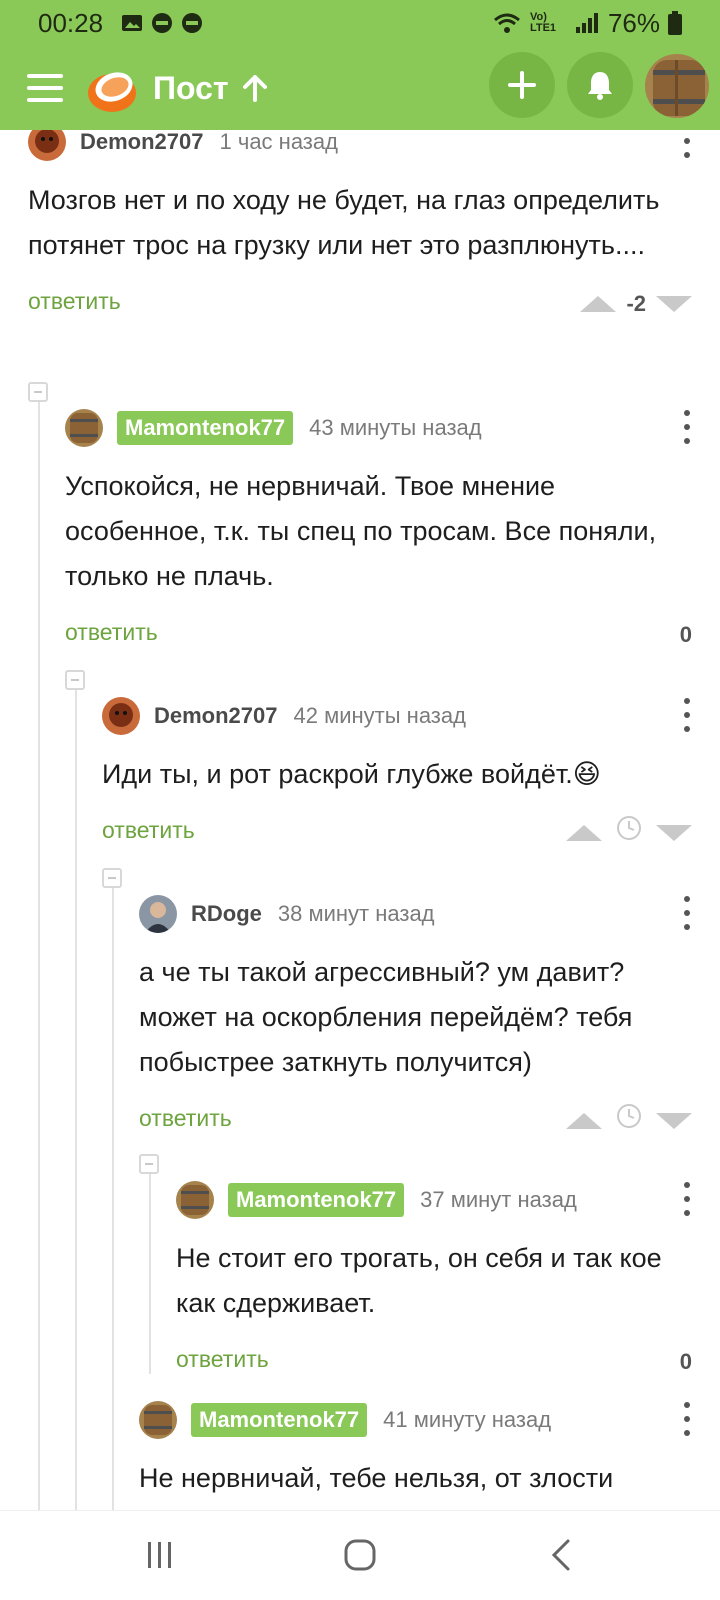  I want to click on comment-header: Mamontenok77 41 минуту назад, so click(415, 1420).